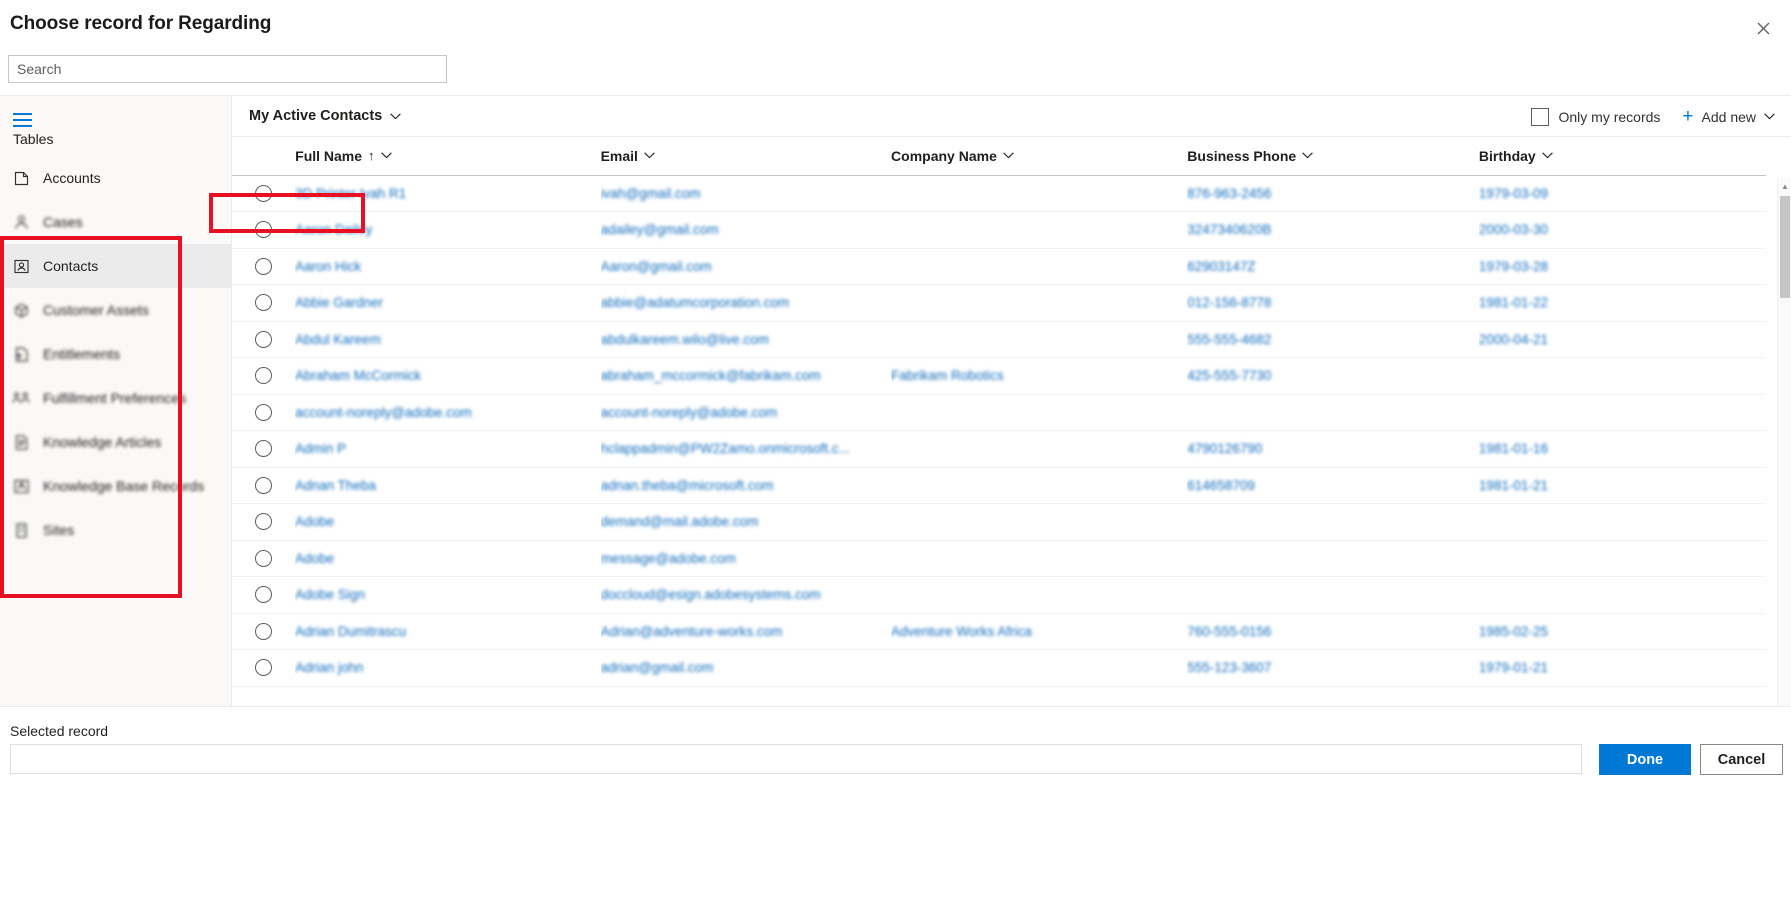  What do you see at coordinates (1741, 759) in the screenshot?
I see `cancel-button: Cancel` at bounding box center [1741, 759].